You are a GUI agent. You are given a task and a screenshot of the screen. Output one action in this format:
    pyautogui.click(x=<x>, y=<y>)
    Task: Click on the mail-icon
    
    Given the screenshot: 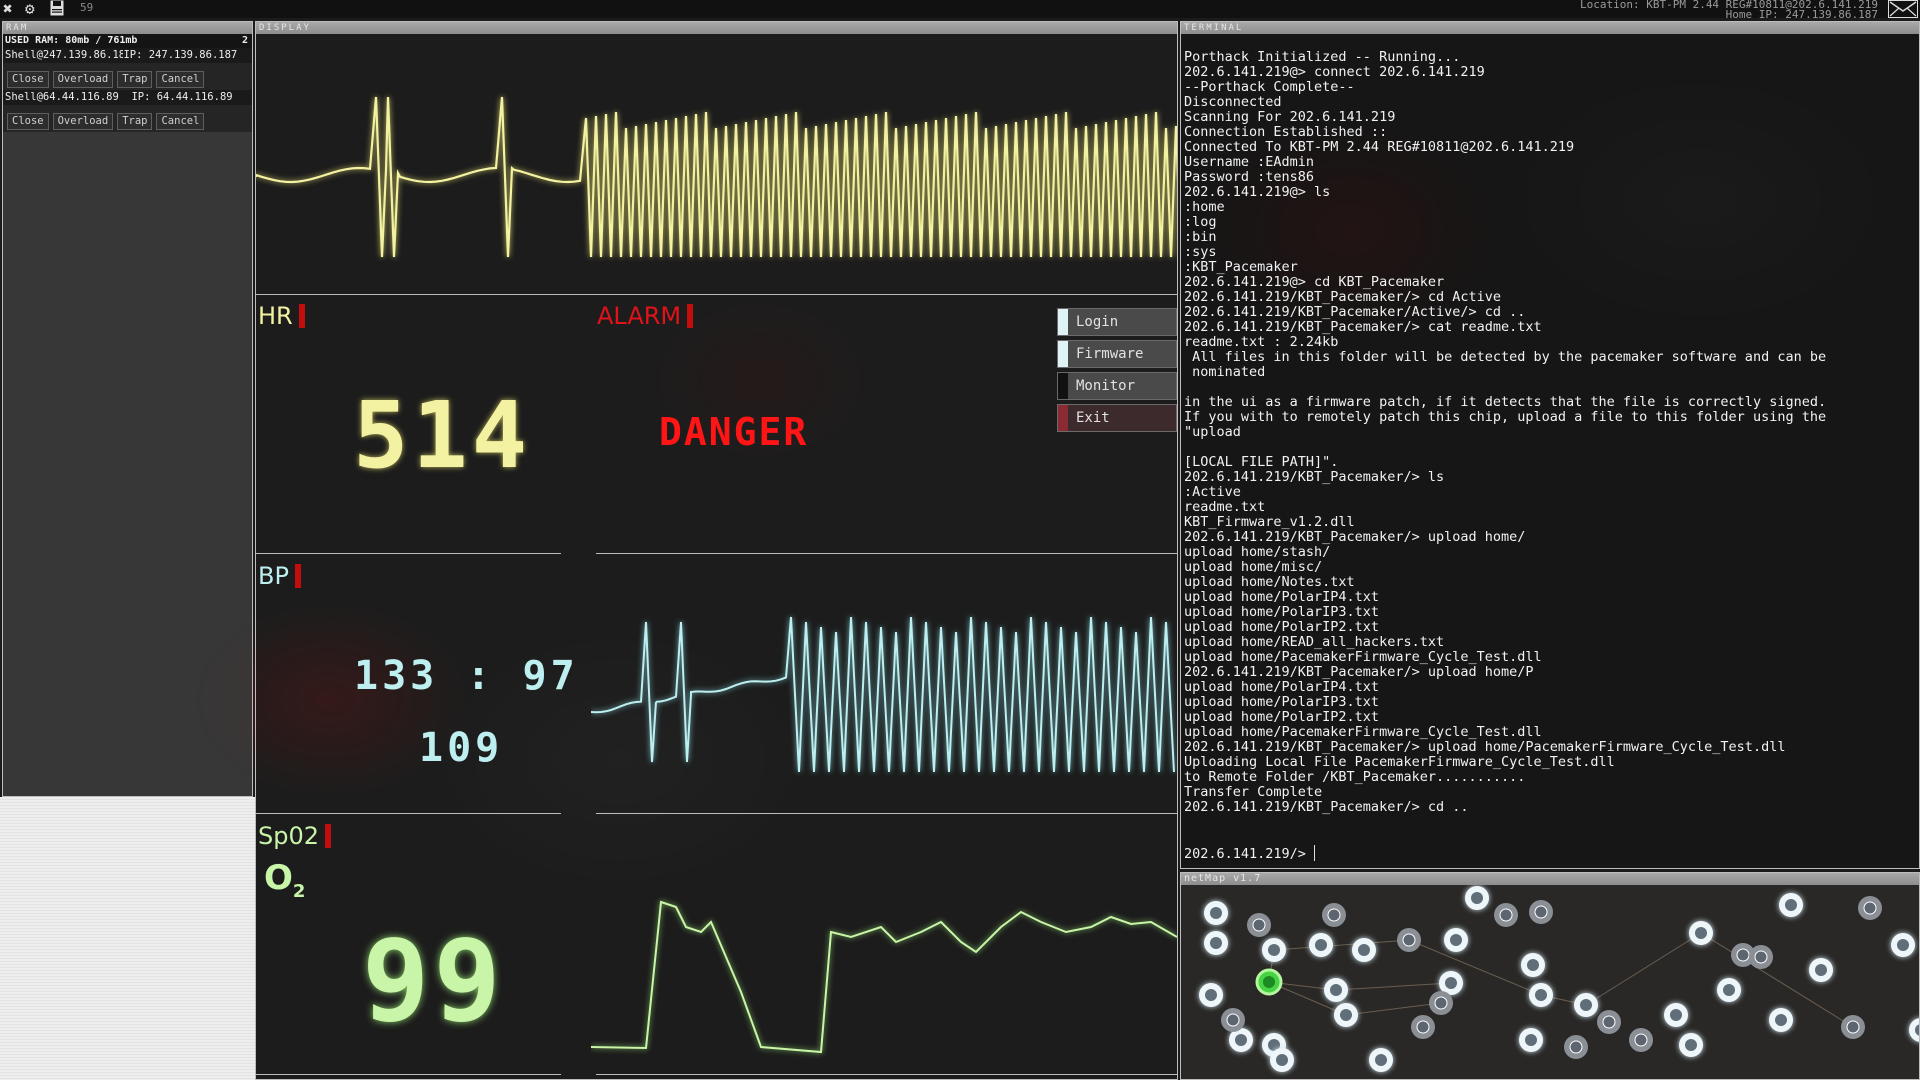 What is the action you would take?
    pyautogui.click(x=1903, y=9)
    